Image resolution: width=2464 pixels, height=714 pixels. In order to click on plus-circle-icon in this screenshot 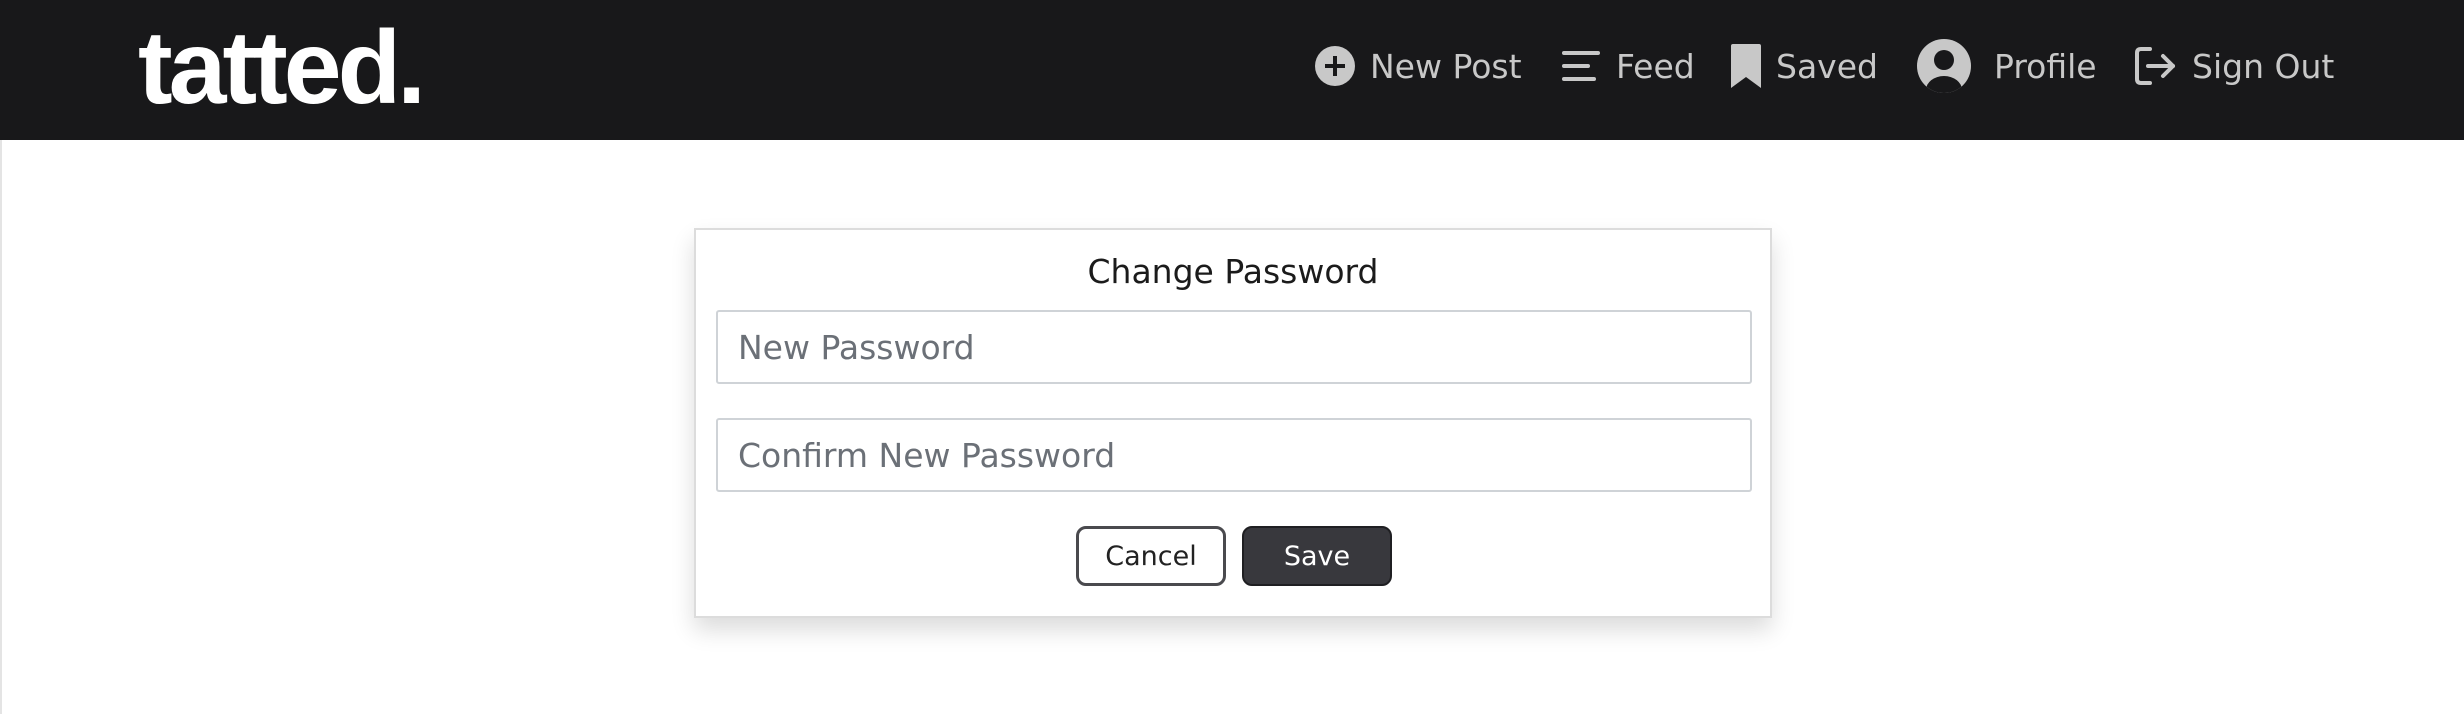, I will do `click(1335, 66)`.